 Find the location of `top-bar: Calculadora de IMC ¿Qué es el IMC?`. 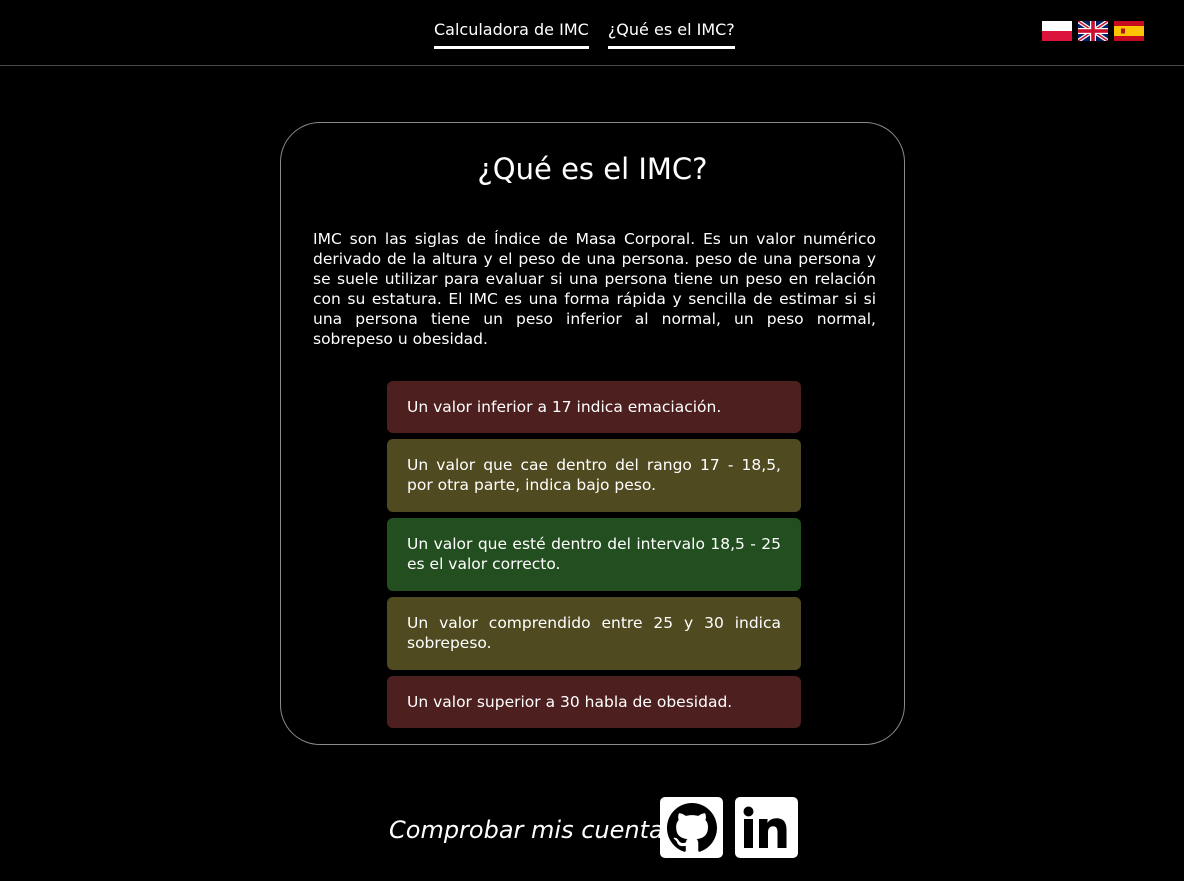

top-bar: Calculadora de IMC ¿Qué es el IMC? is located at coordinates (592, 33).